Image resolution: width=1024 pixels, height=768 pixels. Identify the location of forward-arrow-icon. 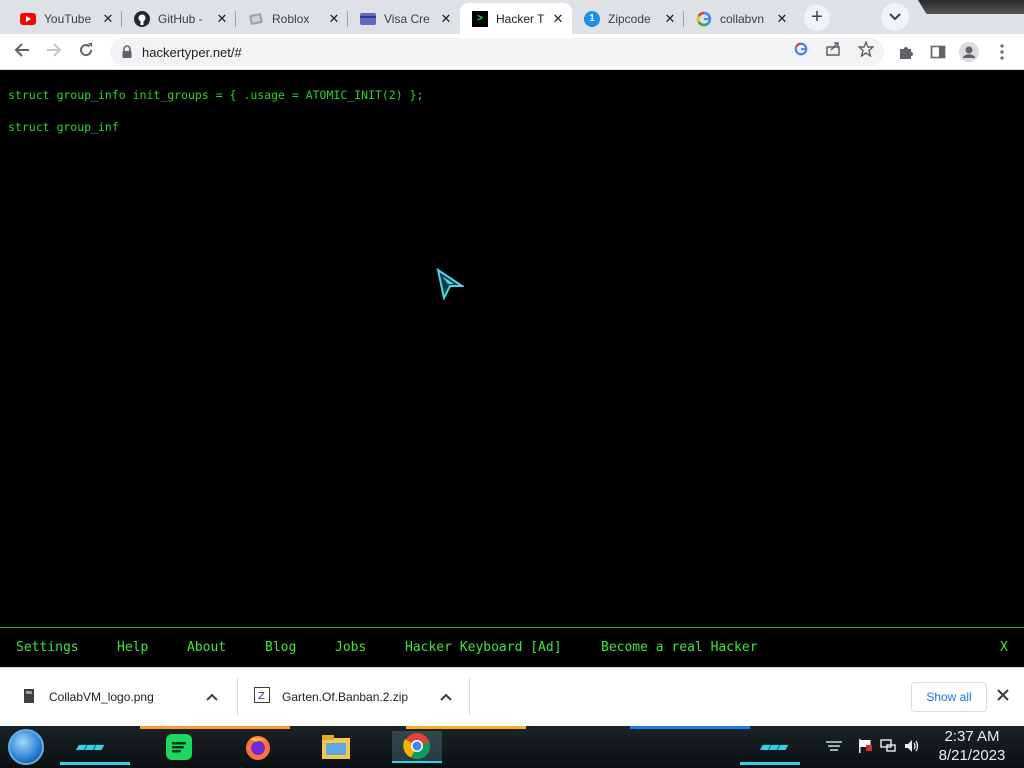
(54, 52).